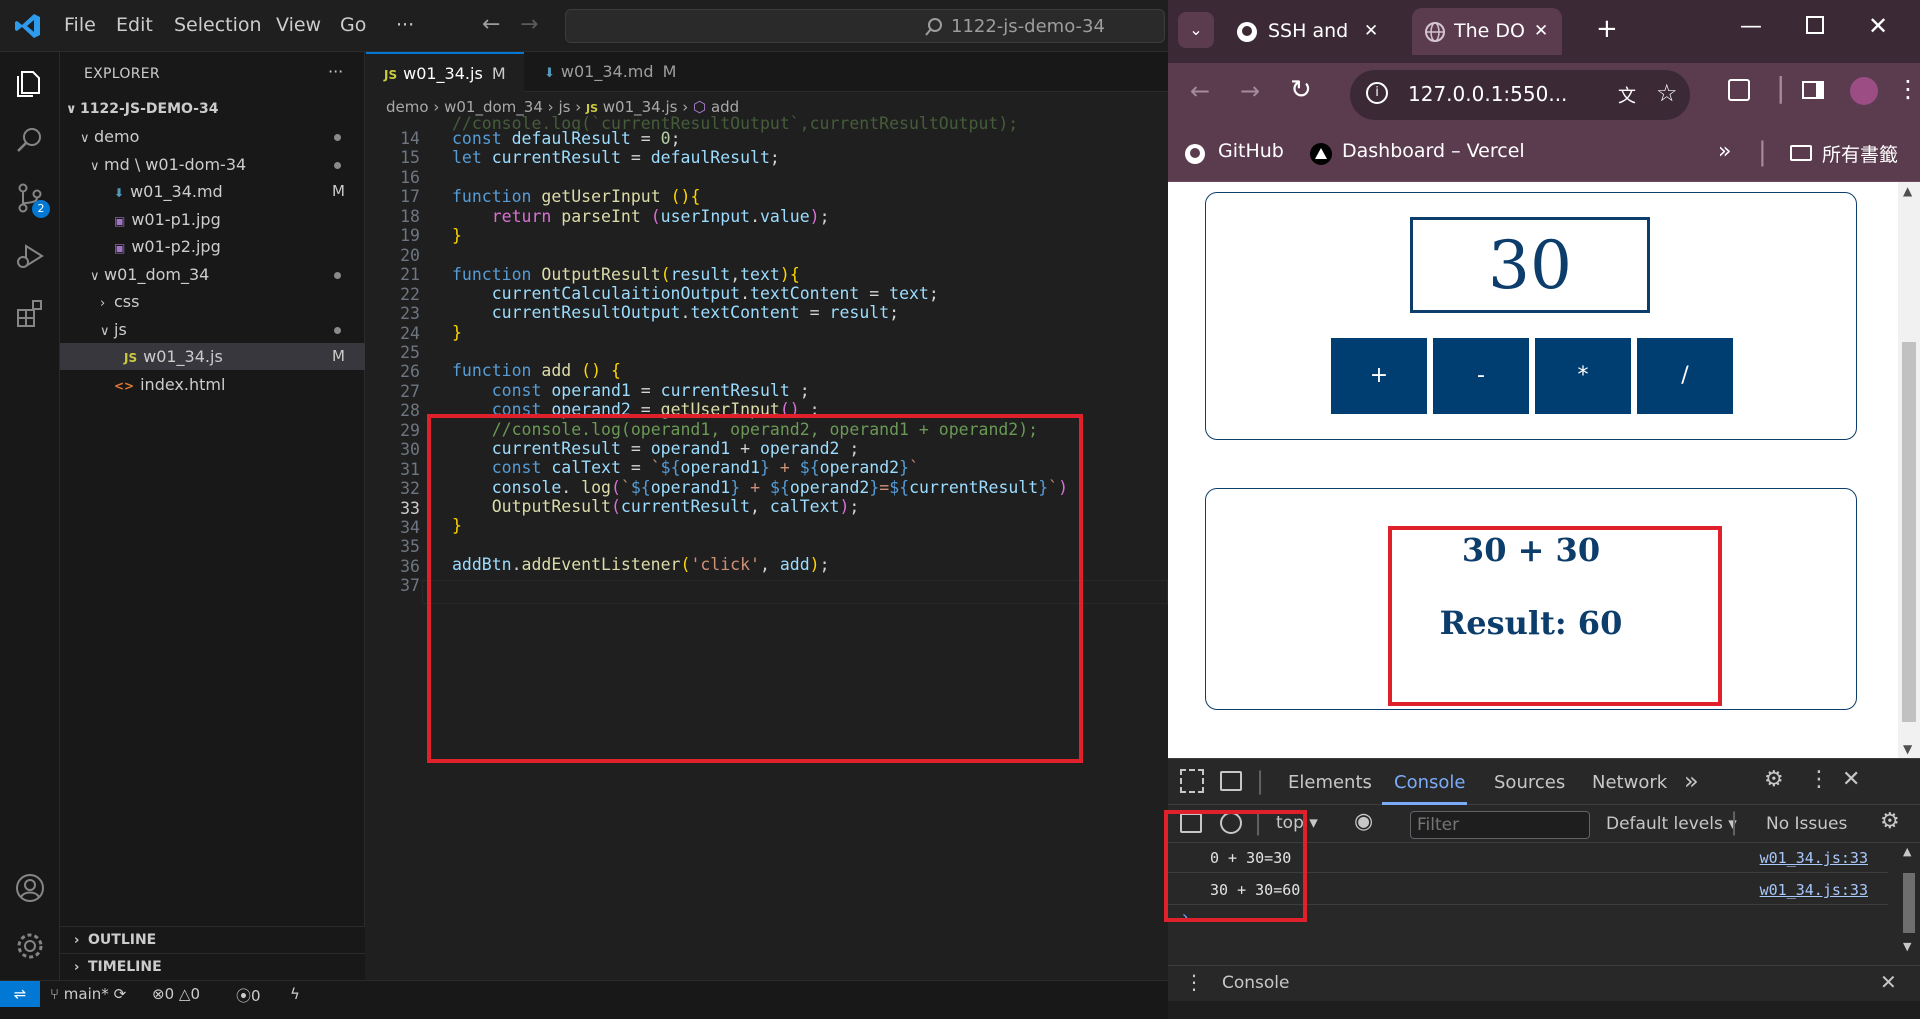 The image size is (1920, 1019). Describe the element at coordinates (353, 25) in the screenshot. I see `menu-go: Go` at that location.